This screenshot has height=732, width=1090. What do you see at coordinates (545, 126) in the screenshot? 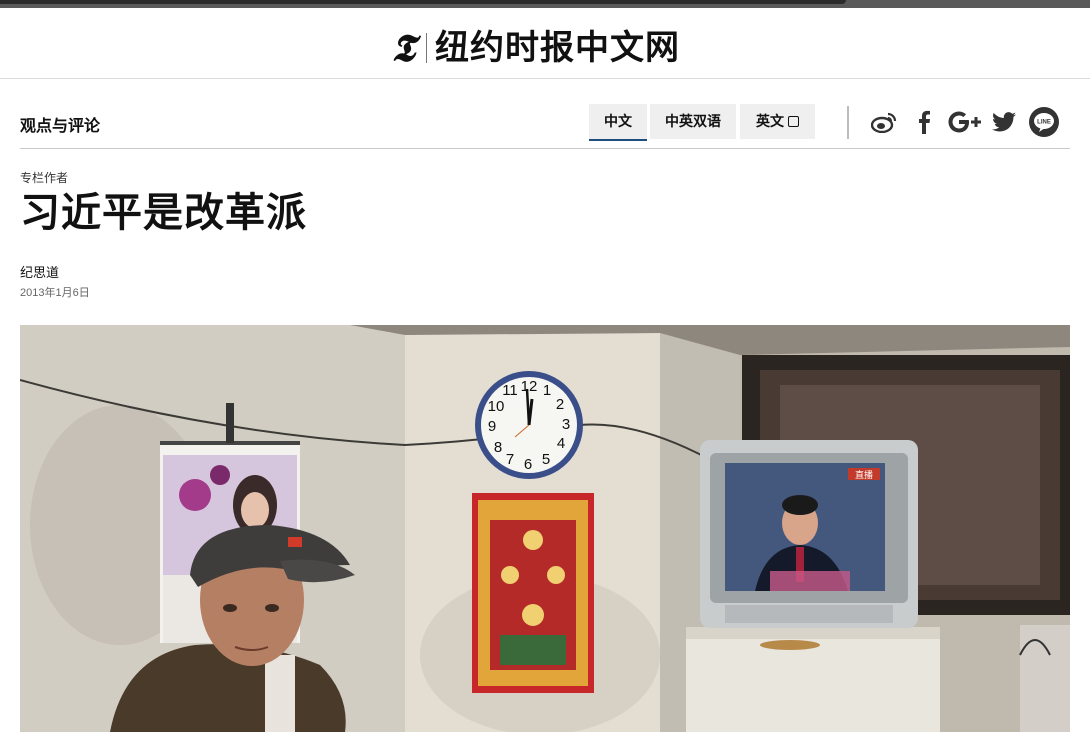
I see `section-bar: 观点与评论 中文 中英双语 英文 LINE` at bounding box center [545, 126].